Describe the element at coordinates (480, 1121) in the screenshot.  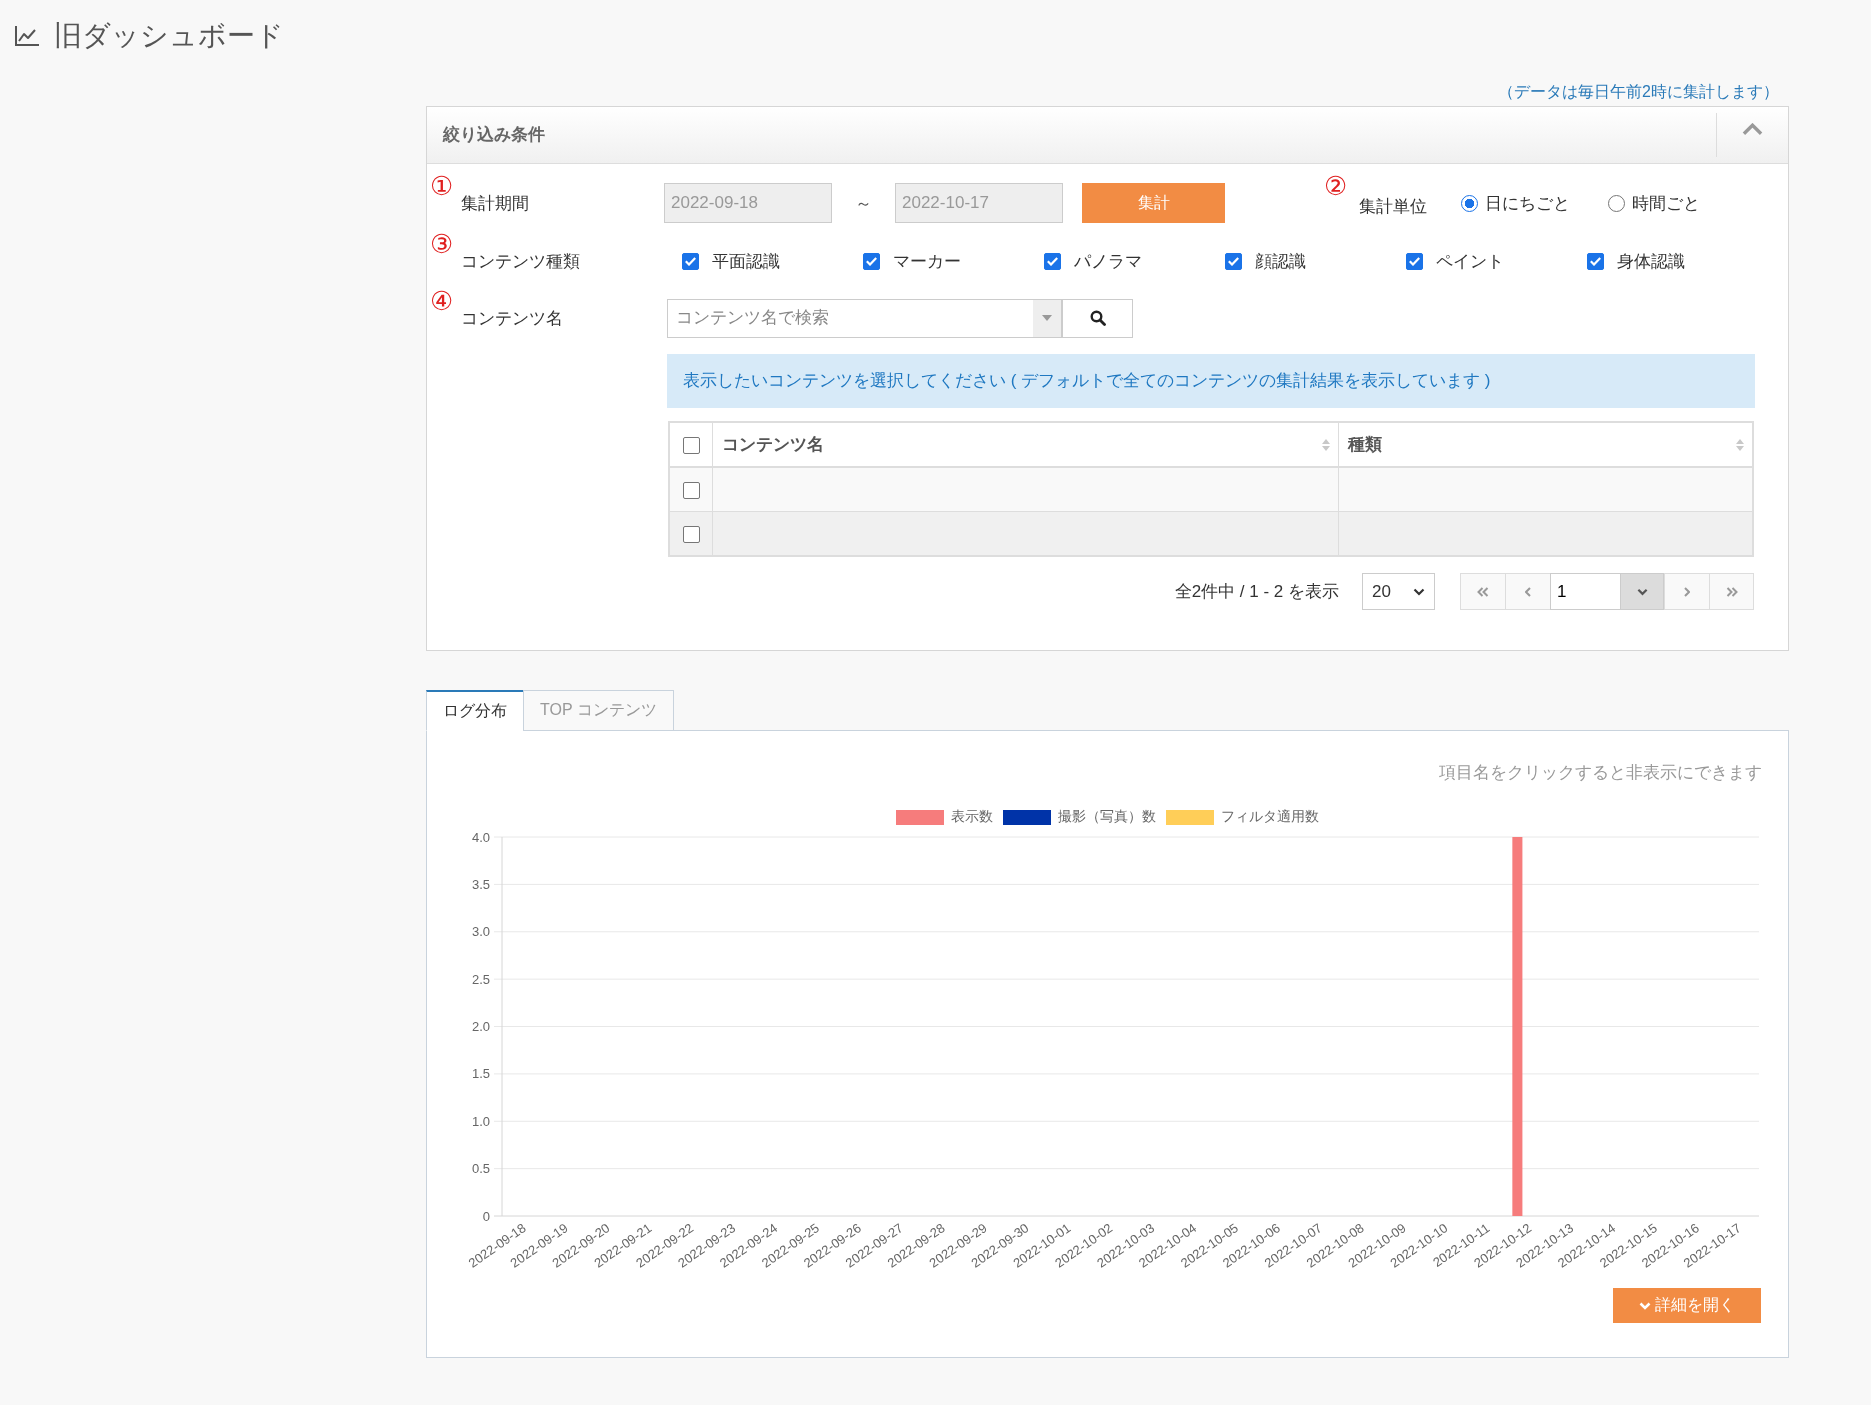
I see `y-axis-label: 1.0` at that location.